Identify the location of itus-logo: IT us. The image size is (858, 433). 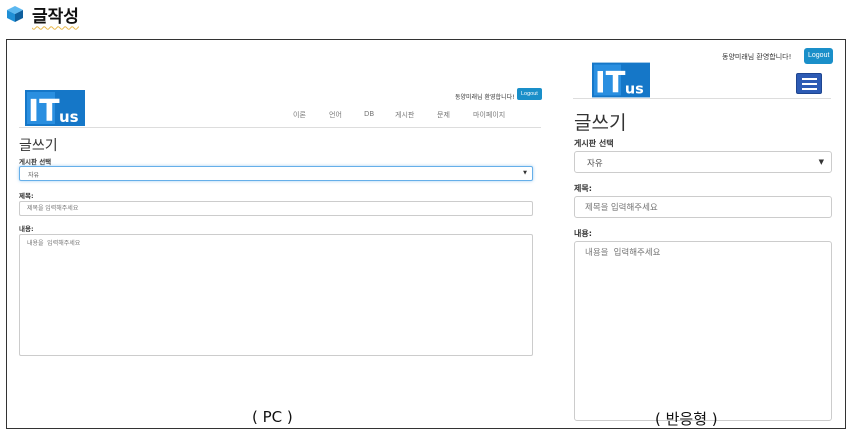
(621, 80).